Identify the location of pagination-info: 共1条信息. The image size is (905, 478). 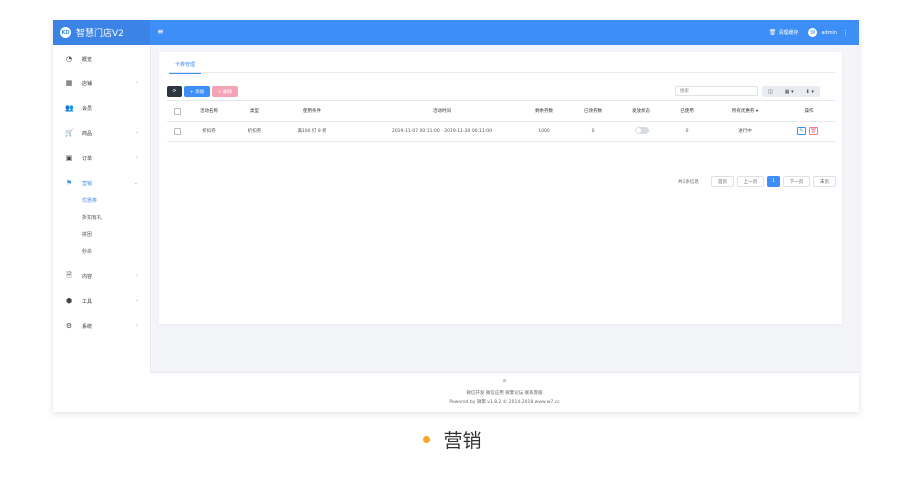
(688, 182).